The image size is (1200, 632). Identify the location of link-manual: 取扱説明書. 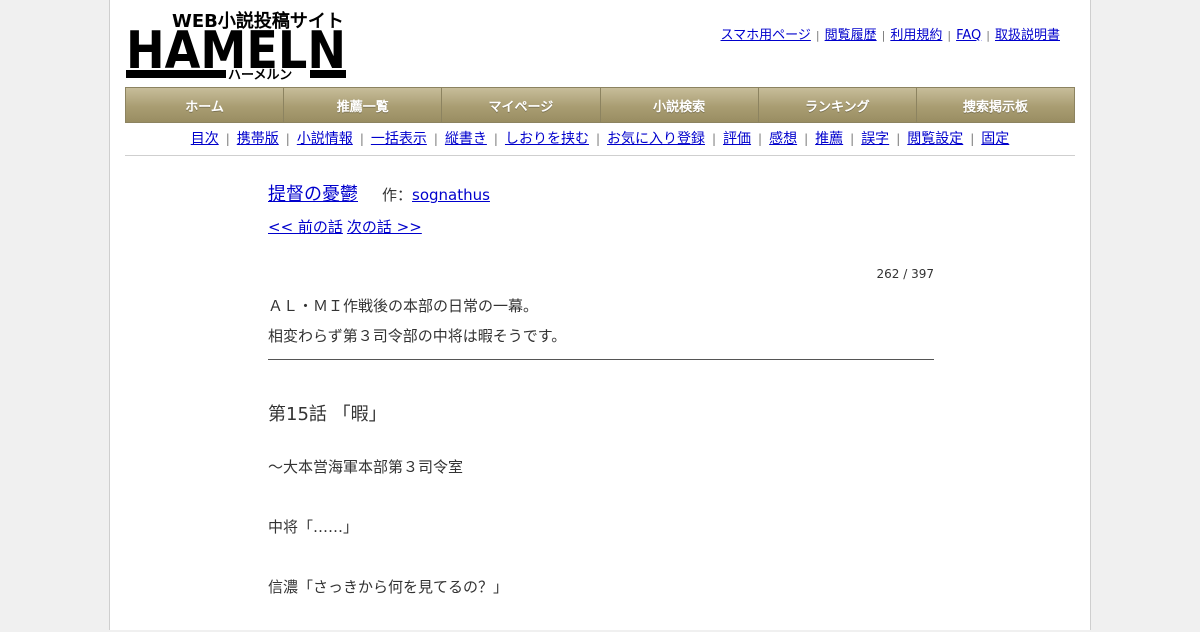
(1027, 35).